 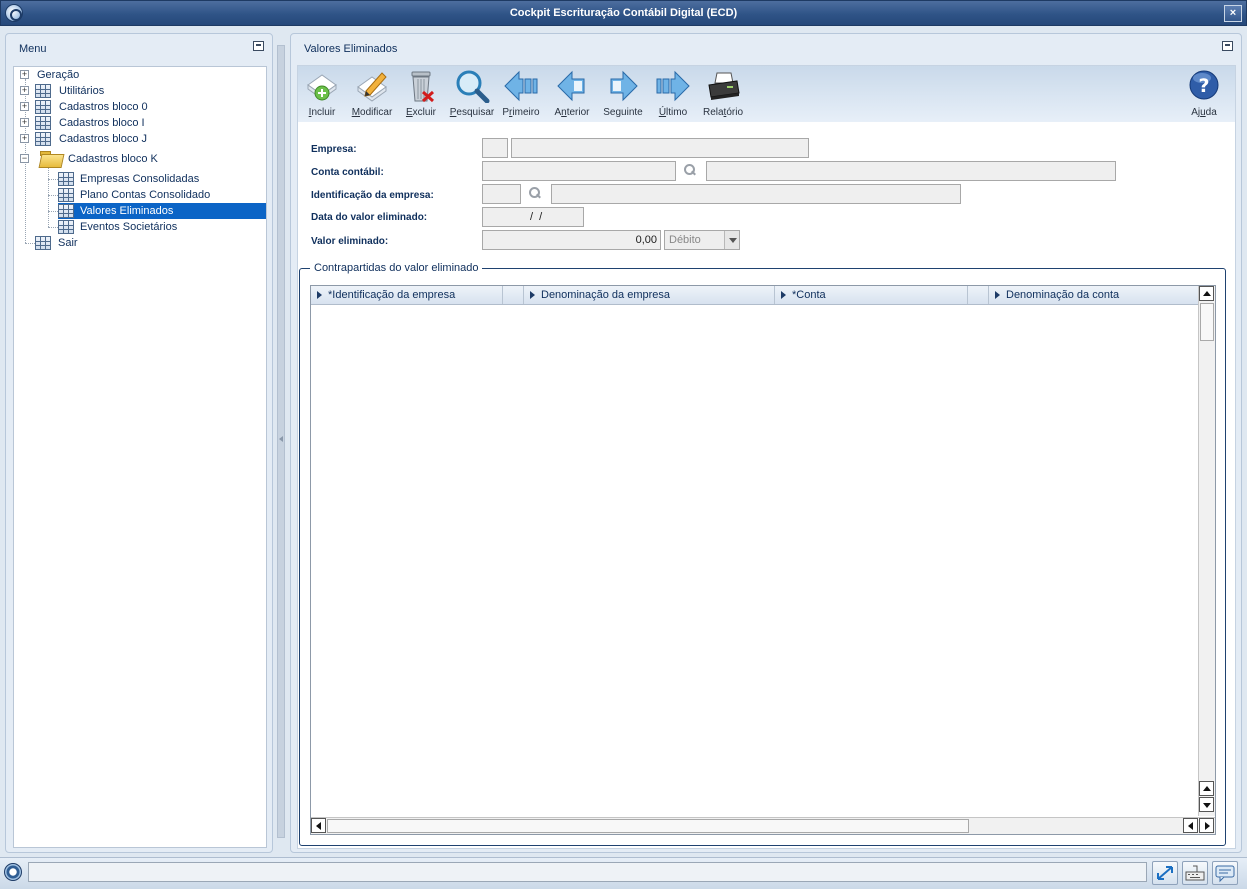 What do you see at coordinates (117, 227) in the screenshot?
I see `menu-item-eventos-societarios: Eventos Societários` at bounding box center [117, 227].